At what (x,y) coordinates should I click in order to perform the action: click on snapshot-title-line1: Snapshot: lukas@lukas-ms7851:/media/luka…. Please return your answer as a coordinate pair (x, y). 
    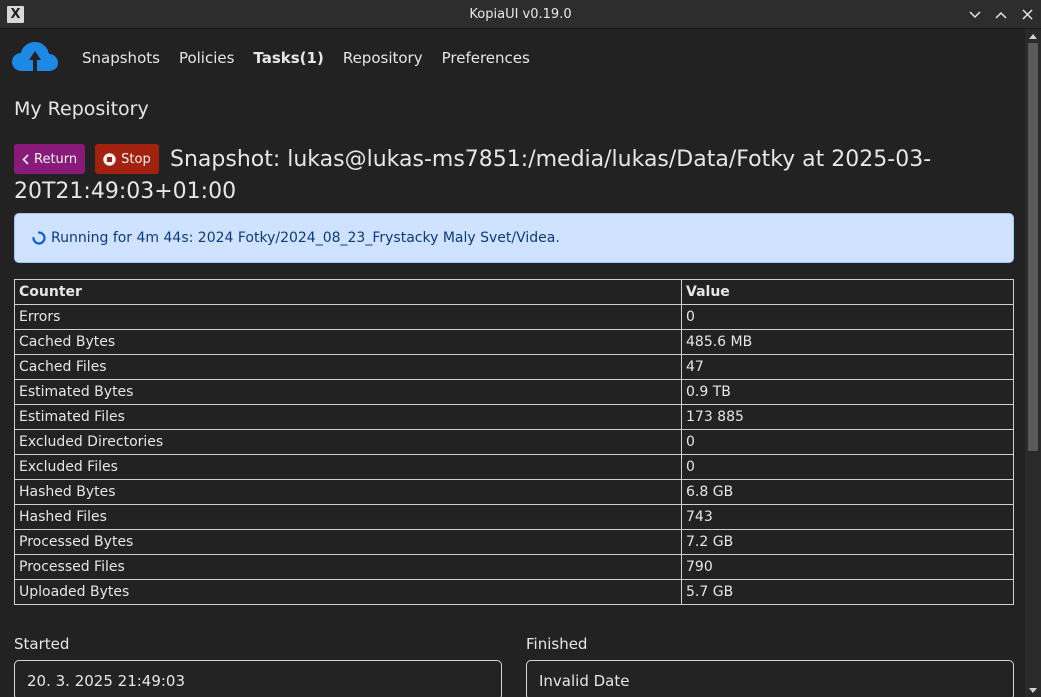
    Looking at the image, I should click on (551, 159).